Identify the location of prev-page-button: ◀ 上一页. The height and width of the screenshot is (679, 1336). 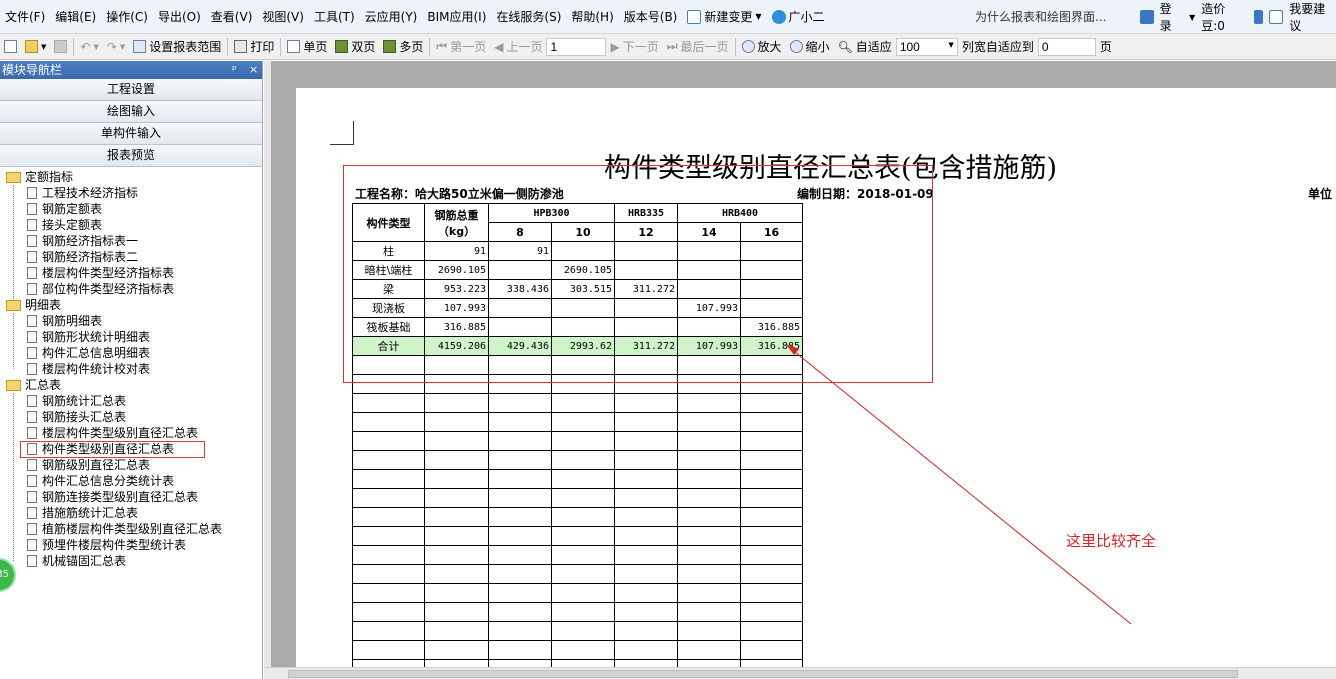
(518, 47).